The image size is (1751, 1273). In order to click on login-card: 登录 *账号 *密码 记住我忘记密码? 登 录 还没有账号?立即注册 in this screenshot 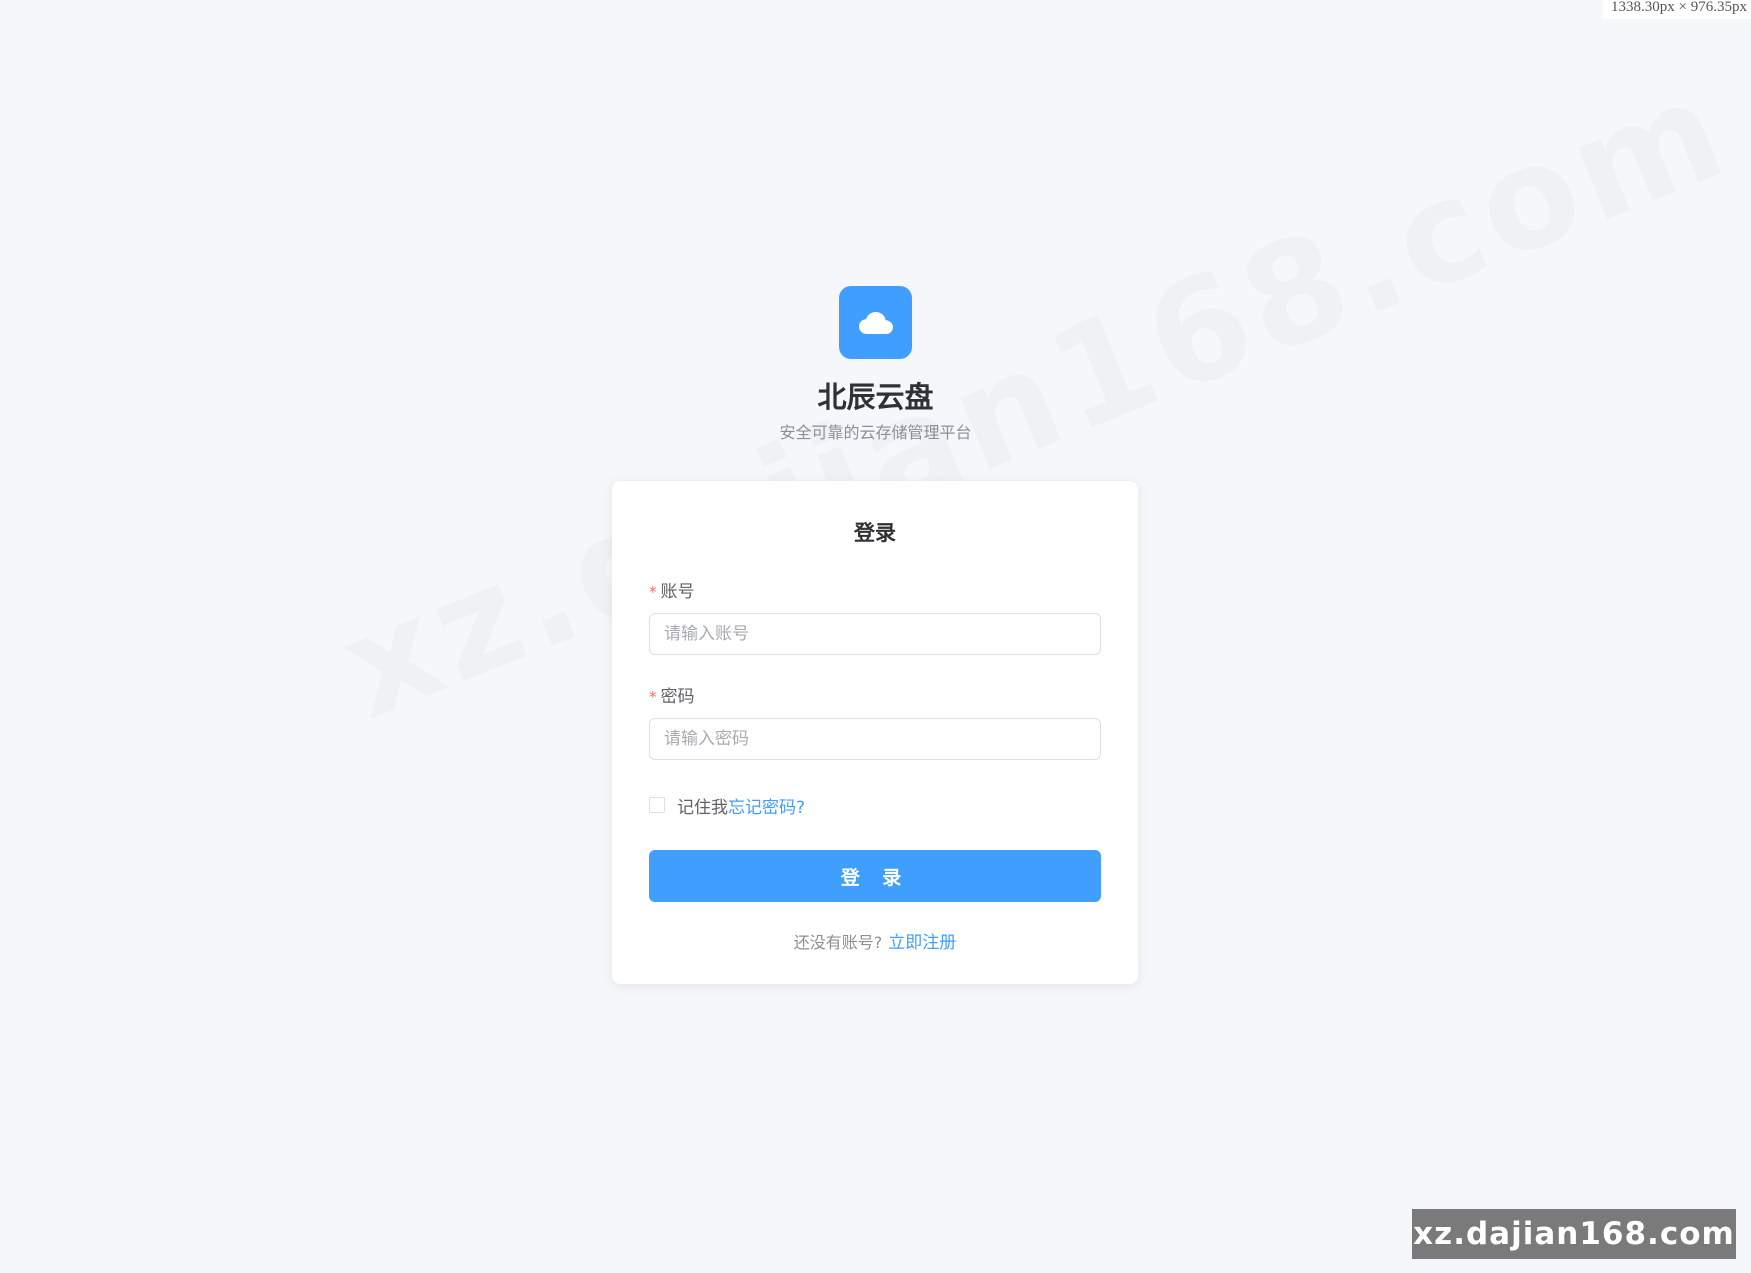, I will do `click(875, 732)`.